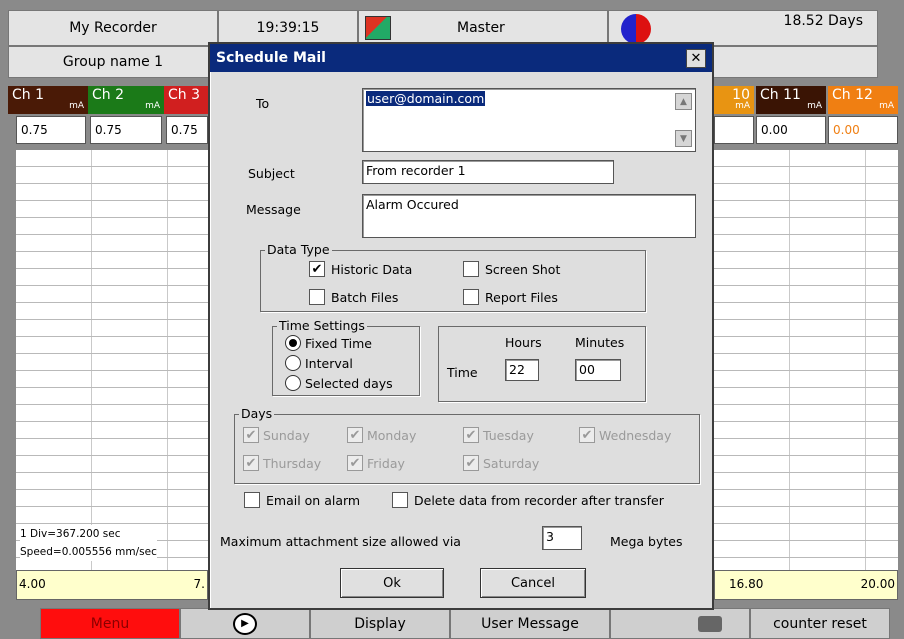 This screenshot has height=639, width=904. Describe the element at coordinates (646, 541) in the screenshot. I see `mega-bytes-label: Mega bytes` at that location.